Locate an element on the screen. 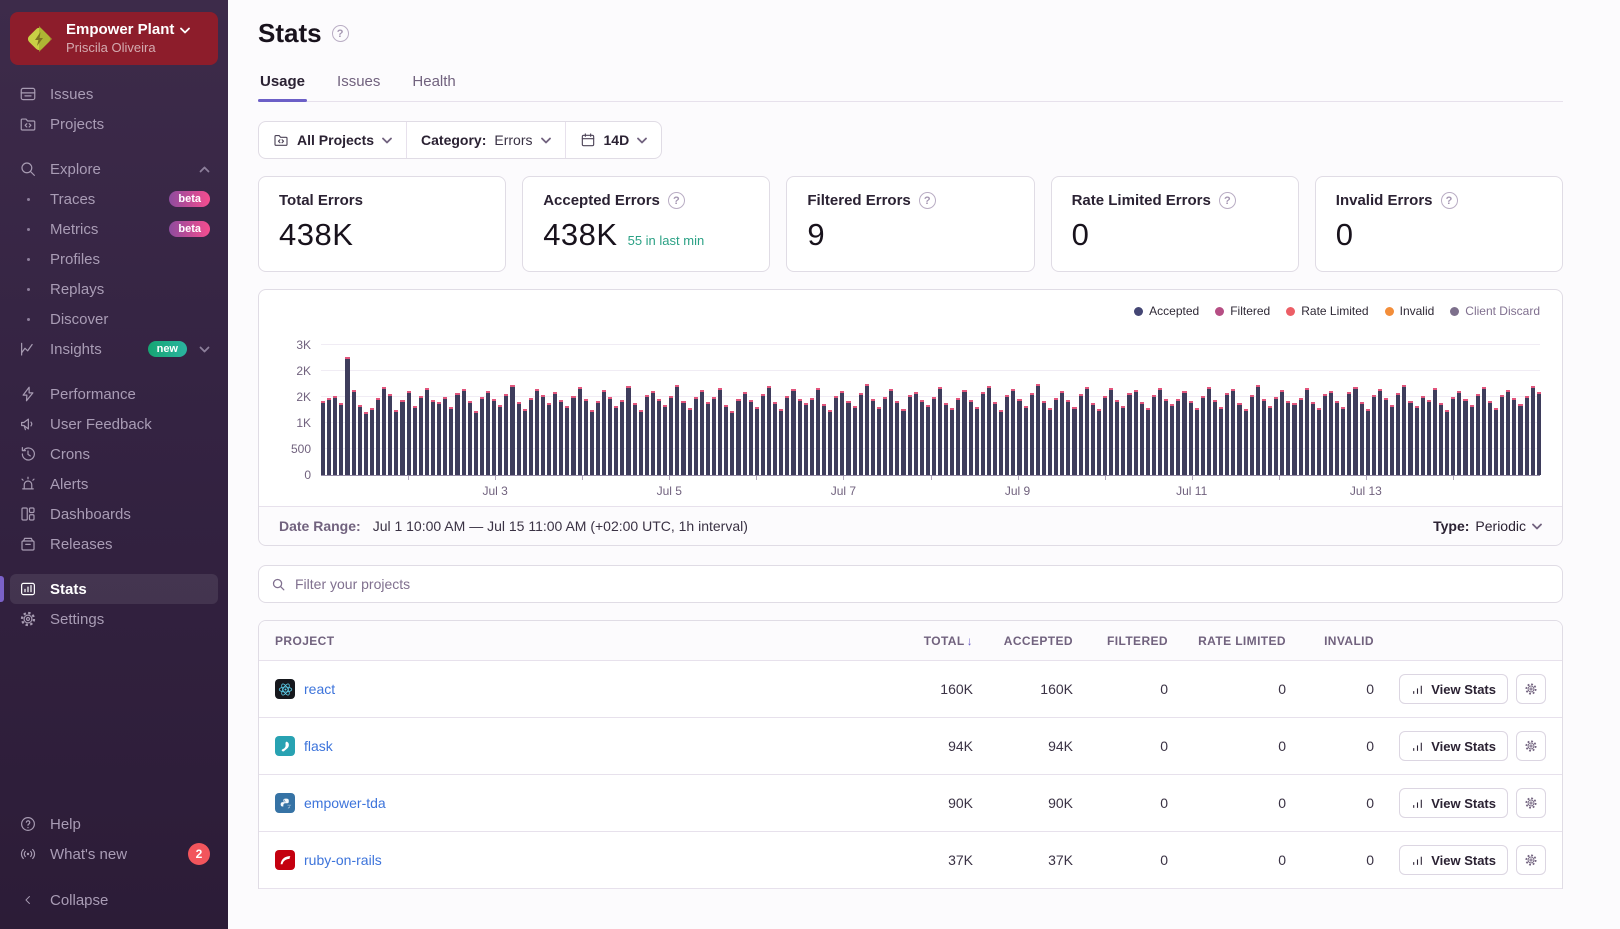 Image resolution: width=1620 pixels, height=929 pixels. rails-platform-icon is located at coordinates (285, 860).